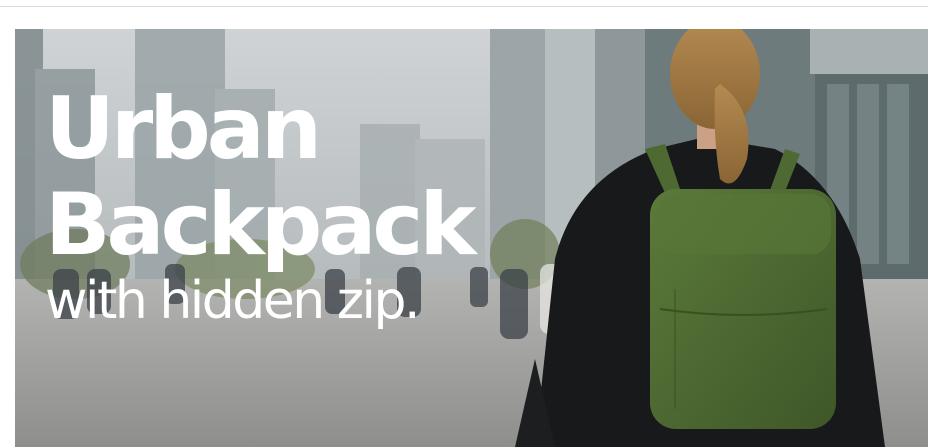 The height and width of the screenshot is (447, 928). Describe the element at coordinates (464, 6) in the screenshot. I see `top-divider` at that location.